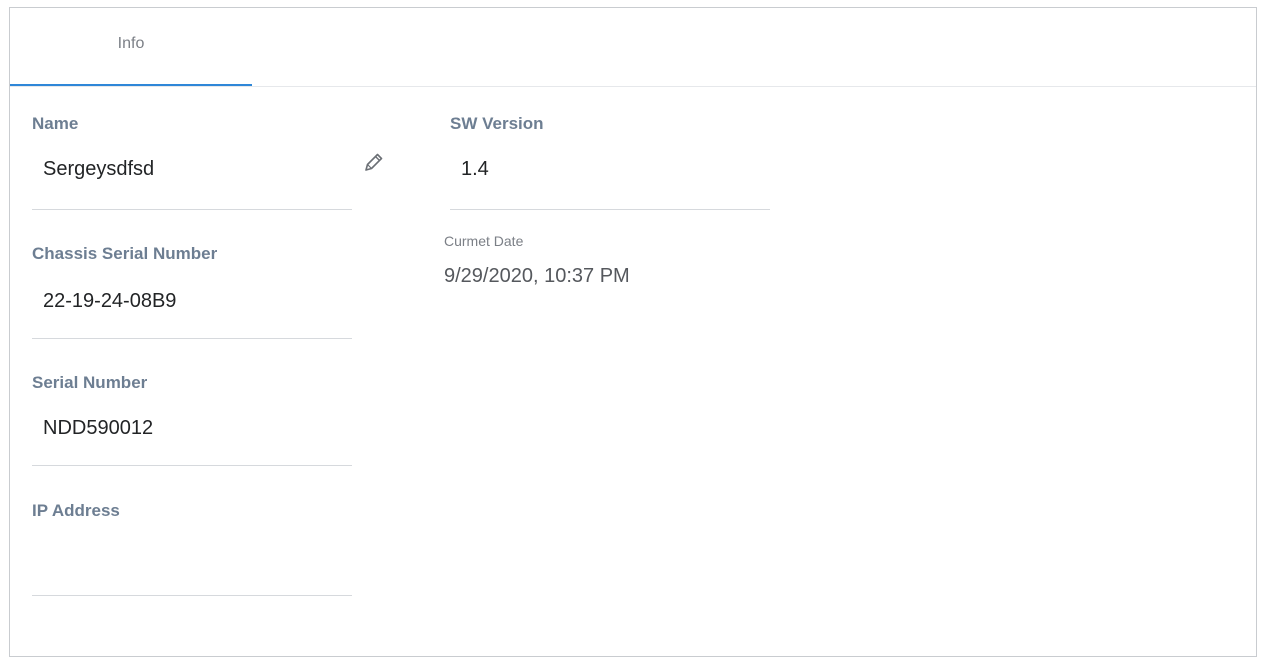 The image size is (1261, 657). I want to click on current-date-value: 9/29/2020, 10:37 PM, so click(537, 276).